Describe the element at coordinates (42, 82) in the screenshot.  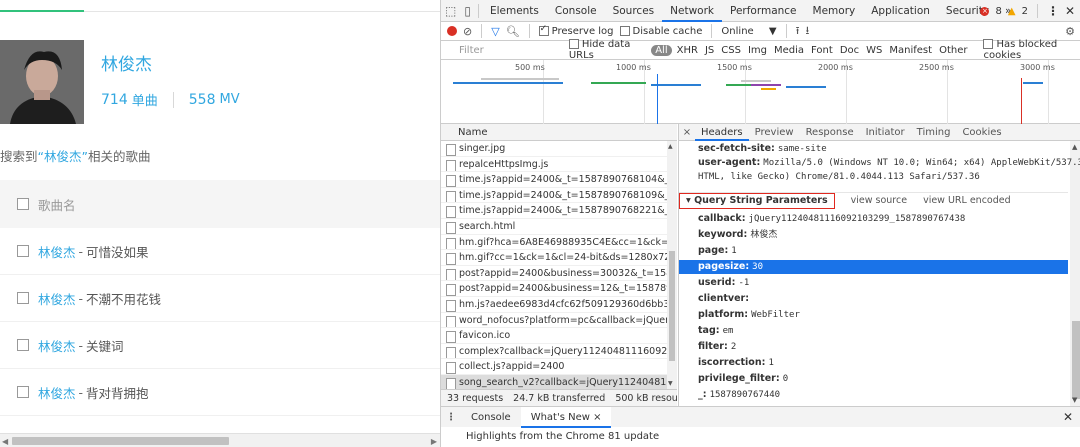
I see `singer-avatar` at that location.